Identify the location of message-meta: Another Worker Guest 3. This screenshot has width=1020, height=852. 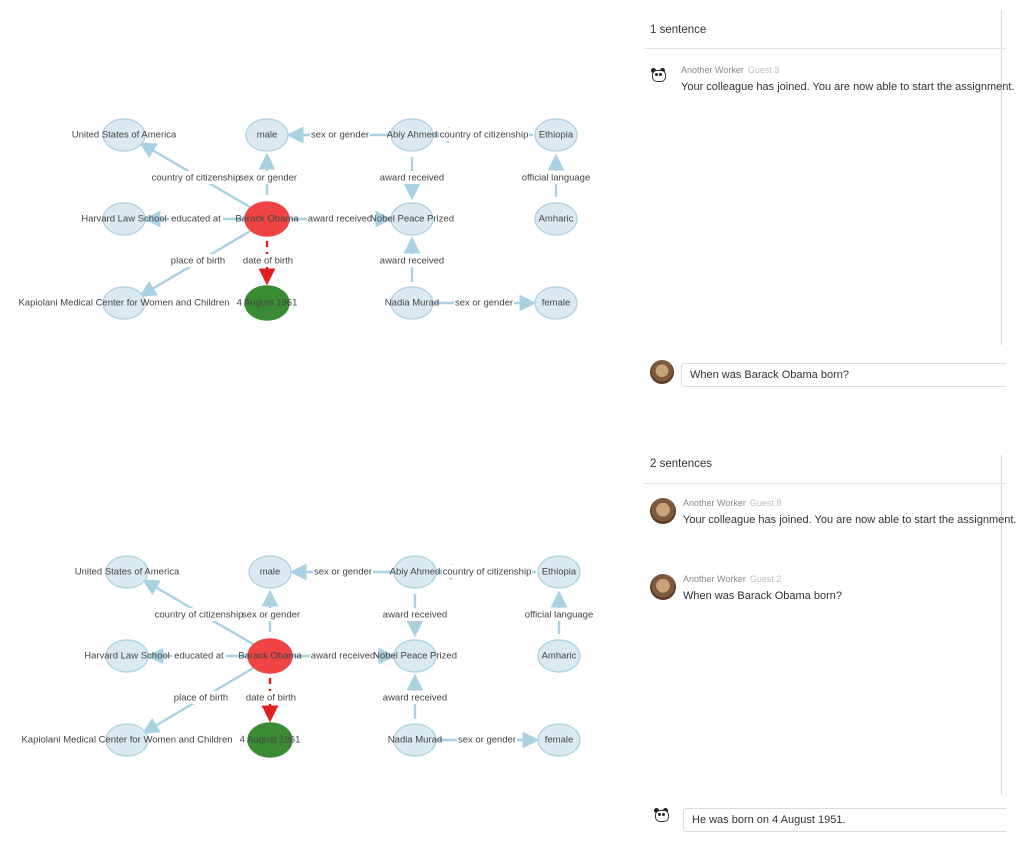
(730, 70).